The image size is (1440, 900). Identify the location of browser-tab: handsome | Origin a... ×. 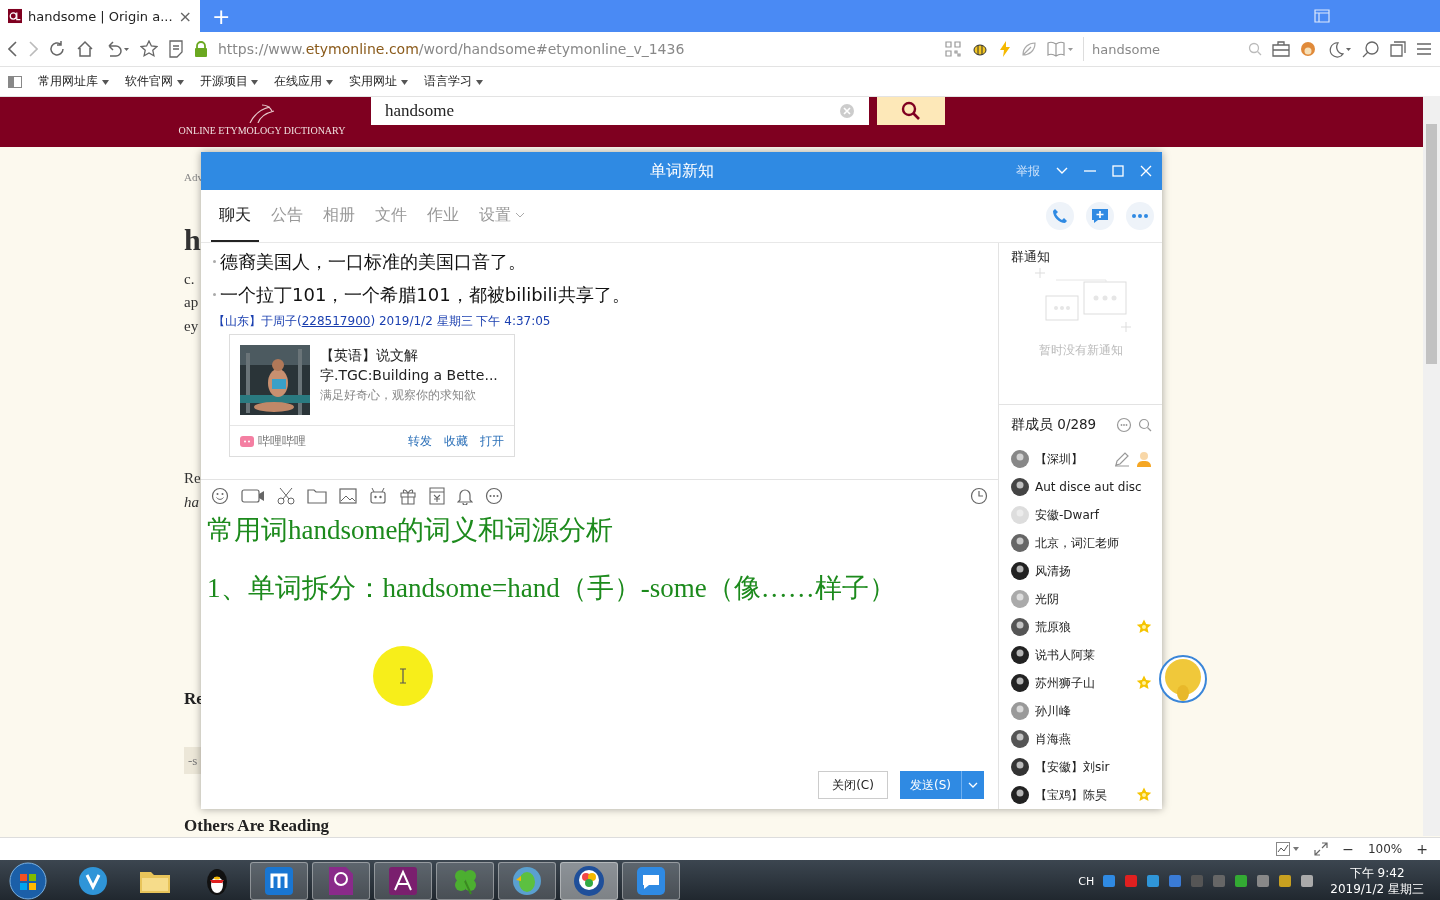
(100, 16).